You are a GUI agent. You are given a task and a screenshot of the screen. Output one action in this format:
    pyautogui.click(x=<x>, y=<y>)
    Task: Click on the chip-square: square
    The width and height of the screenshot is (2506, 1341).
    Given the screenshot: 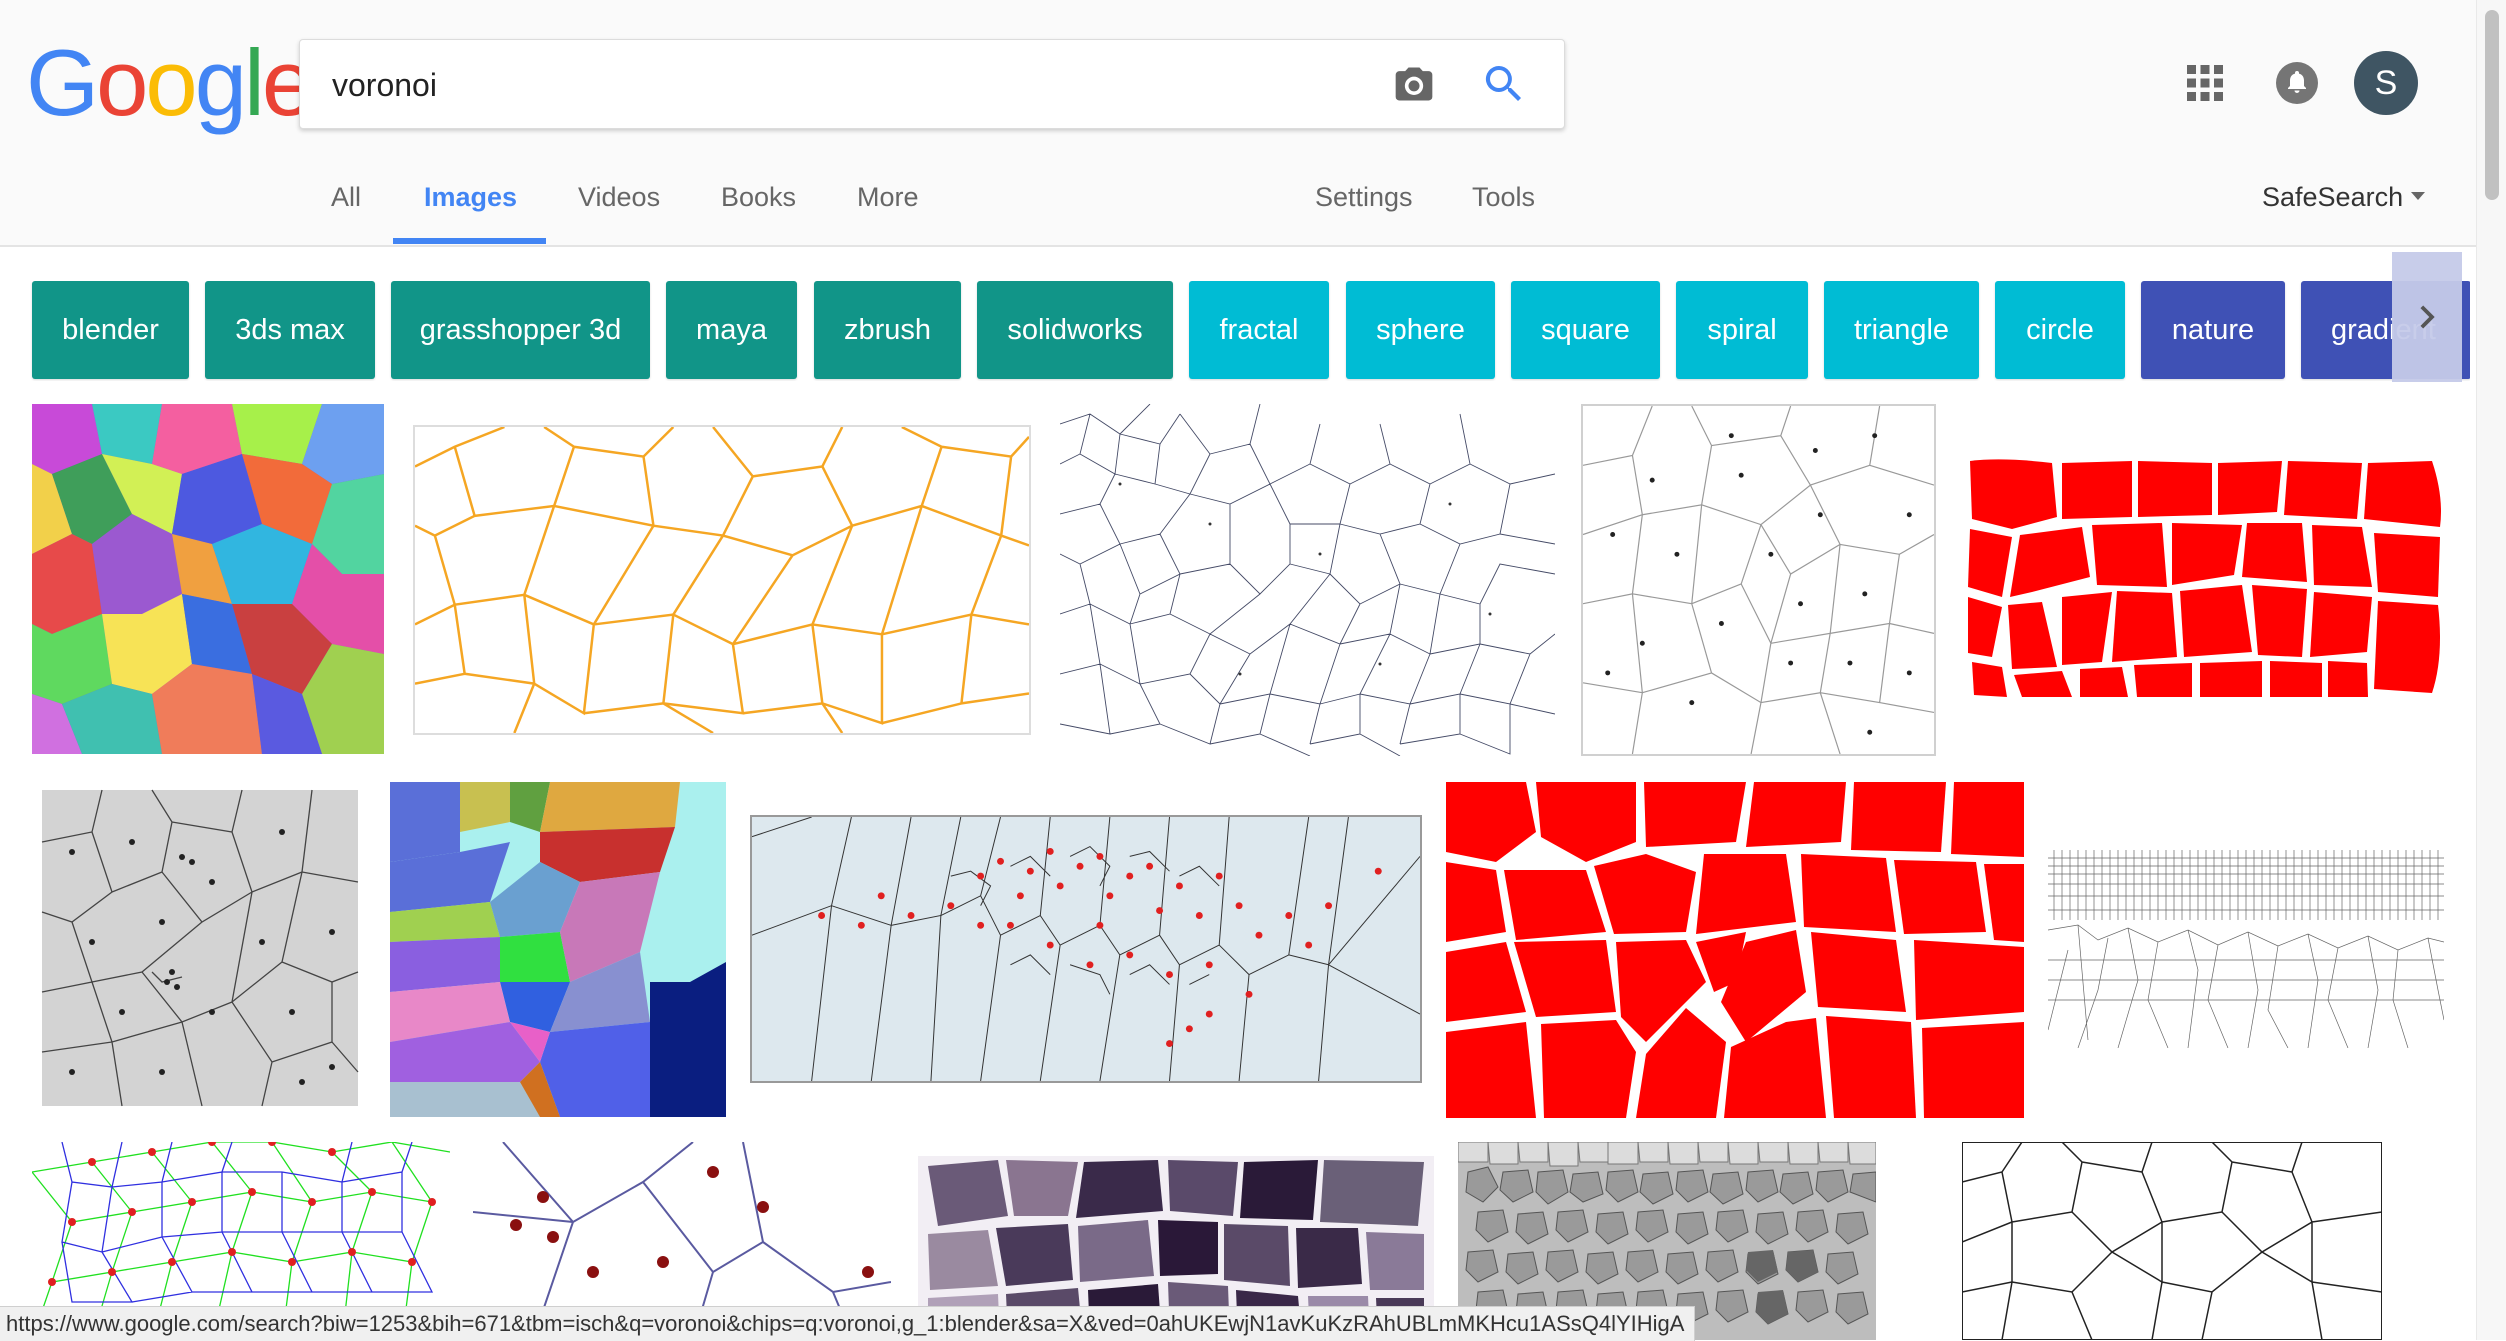 What is the action you would take?
    pyautogui.click(x=1585, y=330)
    